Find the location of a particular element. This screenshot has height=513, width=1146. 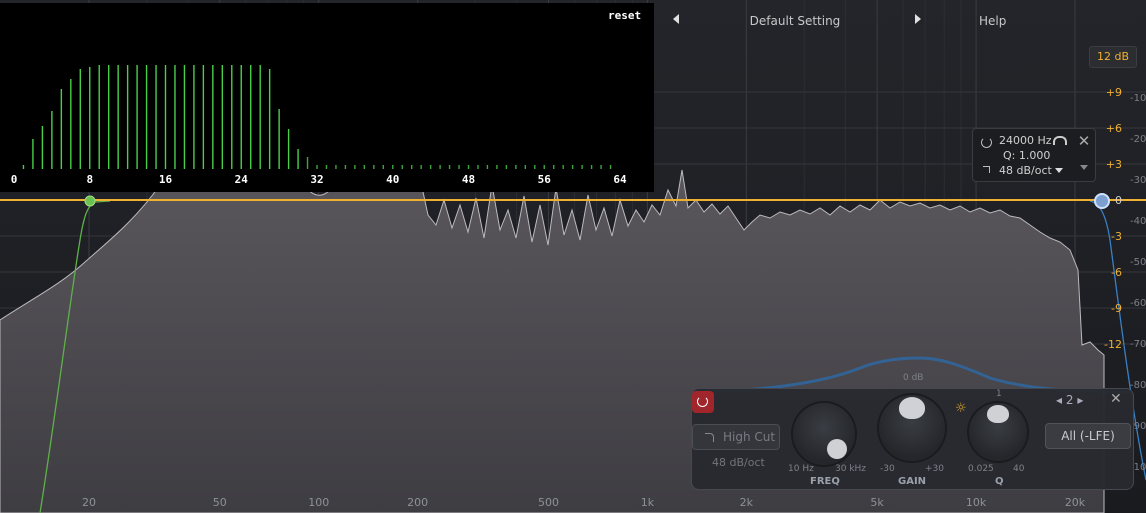

freq-tick-label: 2k is located at coordinates (747, 502).